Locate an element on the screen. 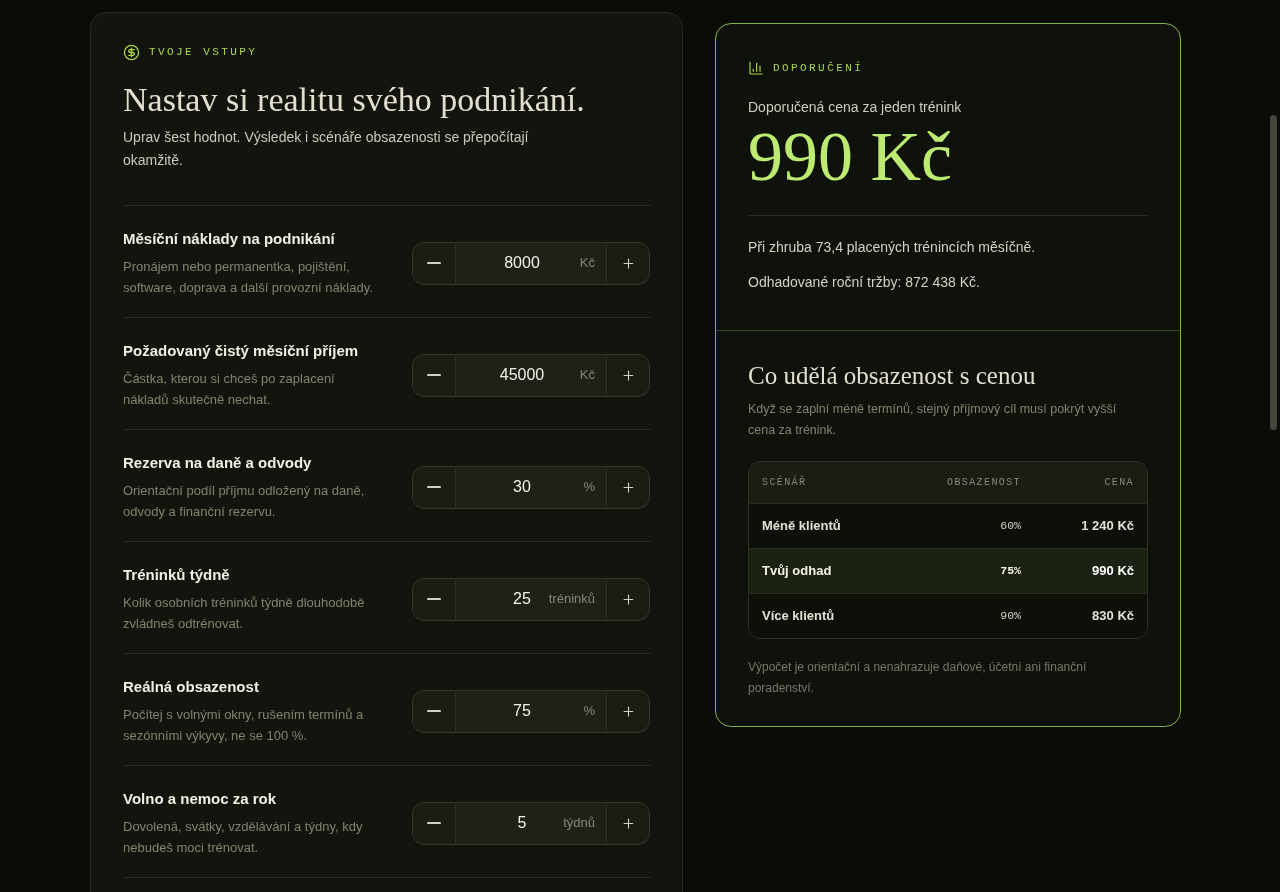 Image resolution: width=1280 pixels, height=892 pixels. field-label: Požadovaný čistý měsíční příjem is located at coordinates (241, 351).